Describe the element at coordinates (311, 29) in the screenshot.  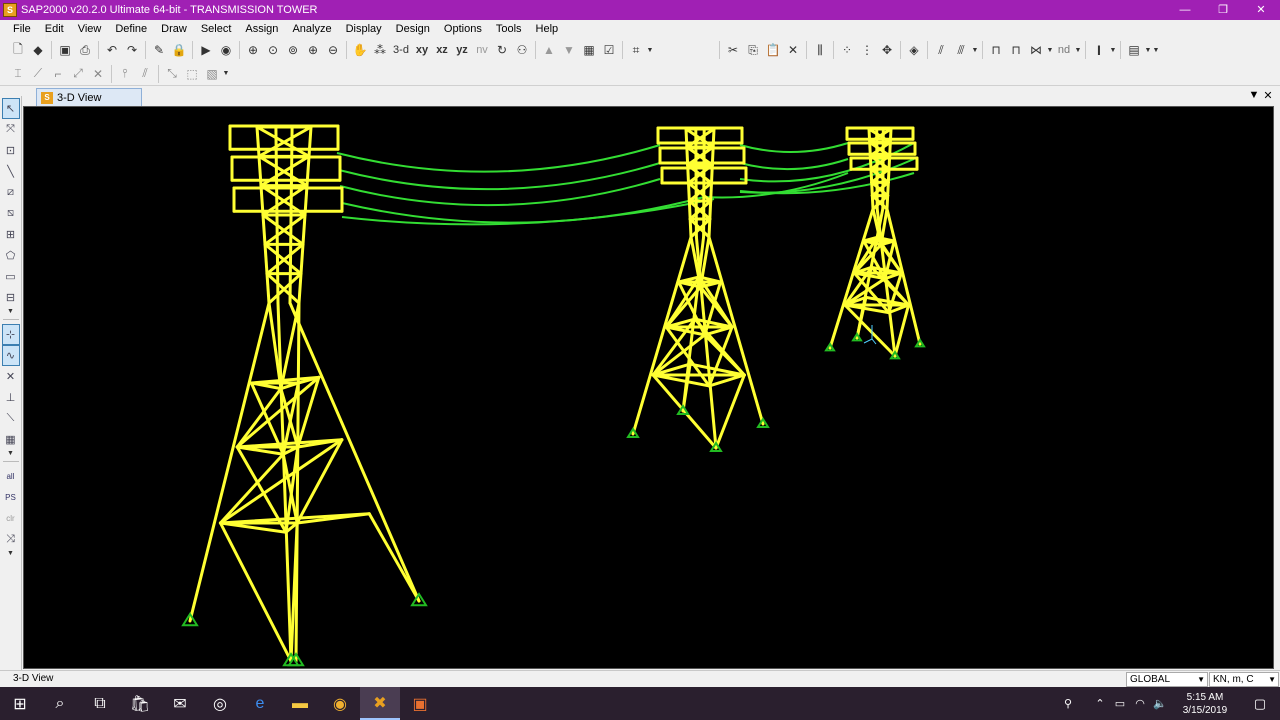
I see `menu-analyze: Analyze` at that location.